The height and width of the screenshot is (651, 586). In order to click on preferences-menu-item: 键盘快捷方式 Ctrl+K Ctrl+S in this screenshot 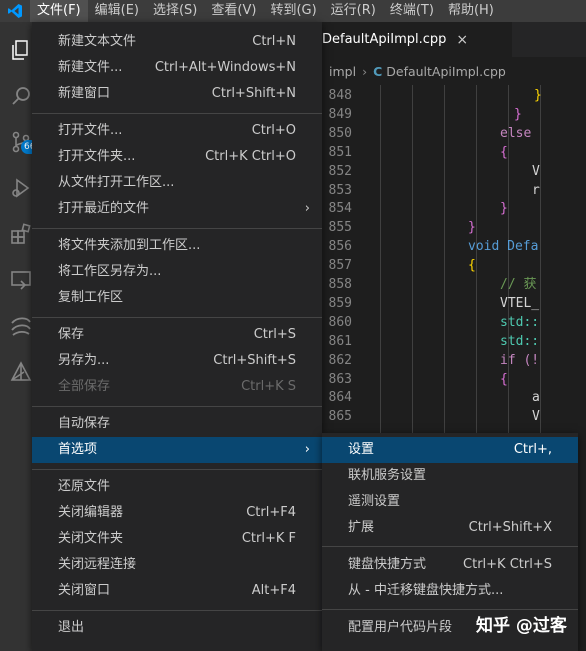, I will do `click(450, 565)`.